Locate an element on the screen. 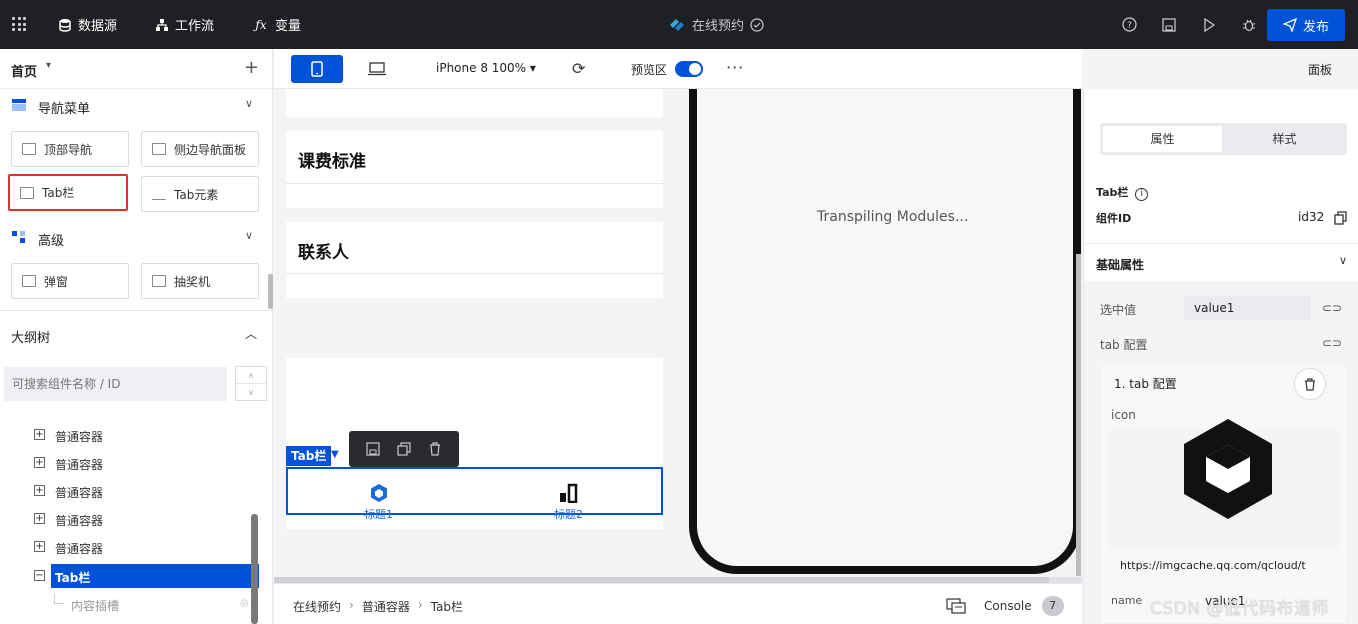 This screenshot has width=1358, height=624. components-scrollbar is located at coordinates (270, 291).